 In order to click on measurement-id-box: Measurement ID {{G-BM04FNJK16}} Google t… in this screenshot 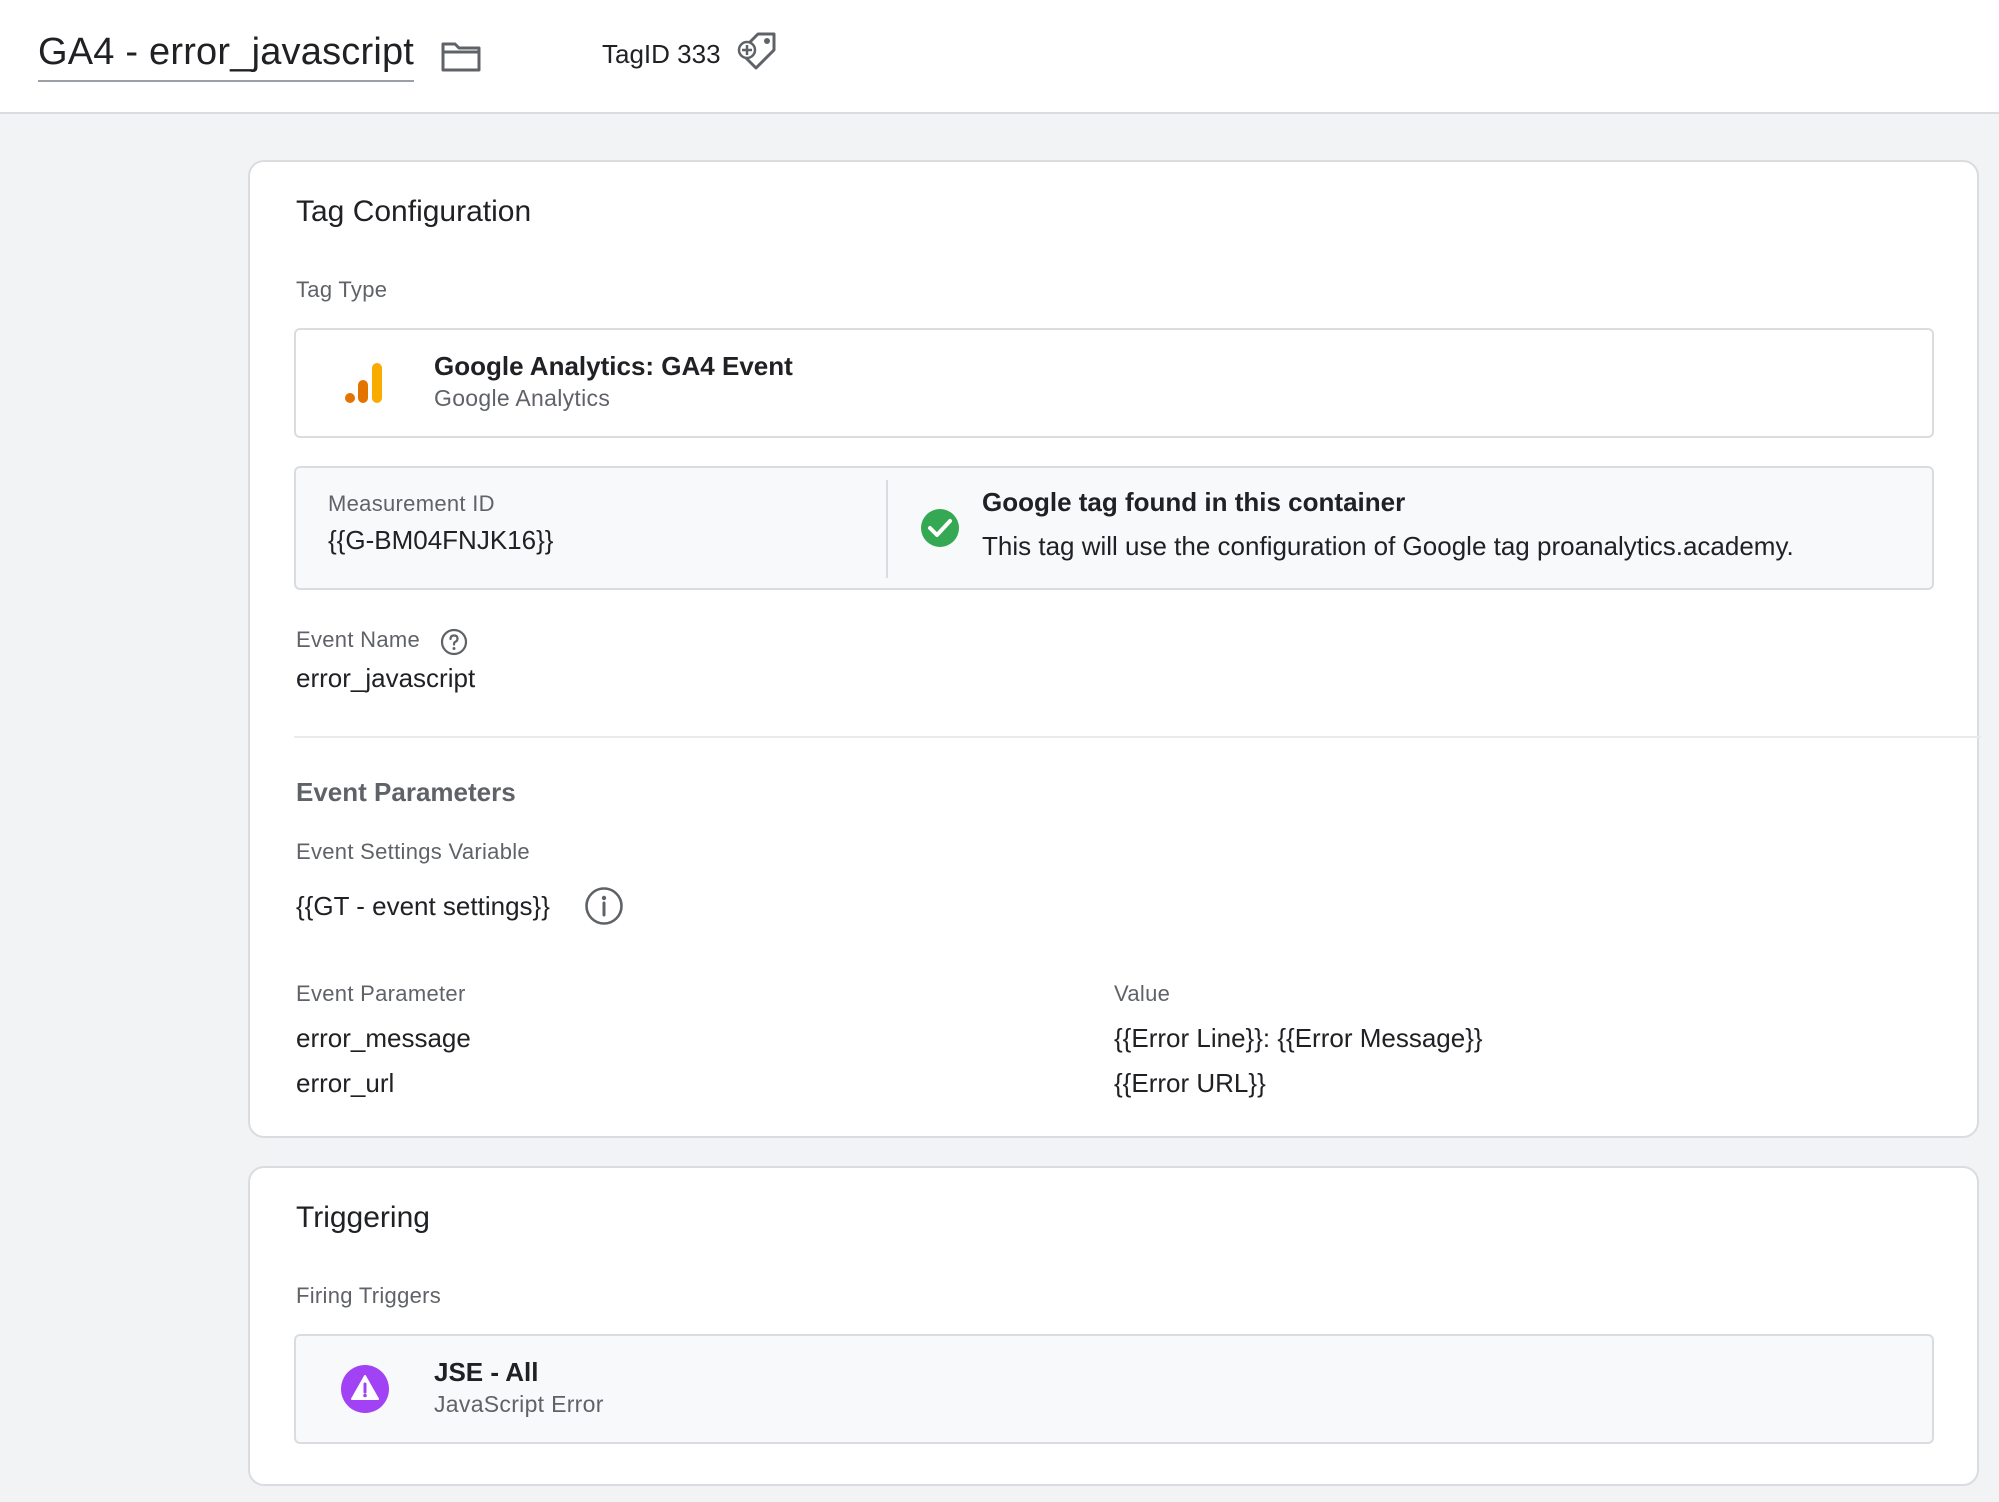, I will do `click(1114, 528)`.